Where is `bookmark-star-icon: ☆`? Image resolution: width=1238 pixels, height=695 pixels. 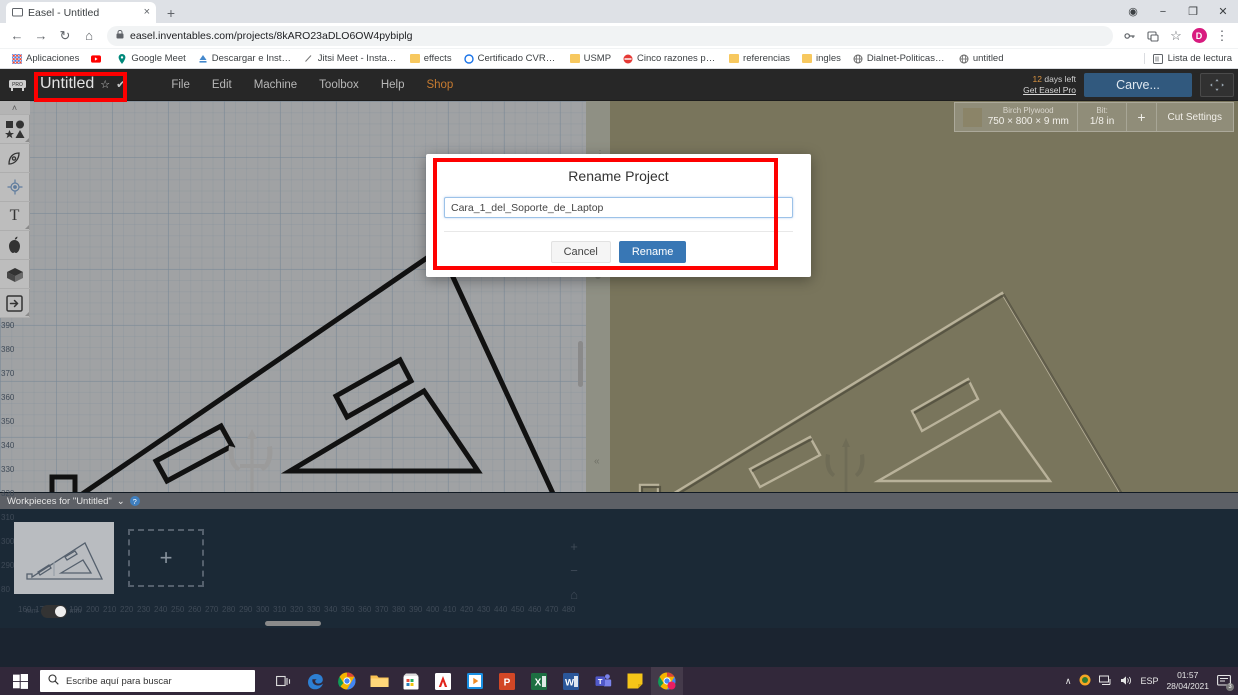 bookmark-star-icon: ☆ is located at coordinates (1176, 36).